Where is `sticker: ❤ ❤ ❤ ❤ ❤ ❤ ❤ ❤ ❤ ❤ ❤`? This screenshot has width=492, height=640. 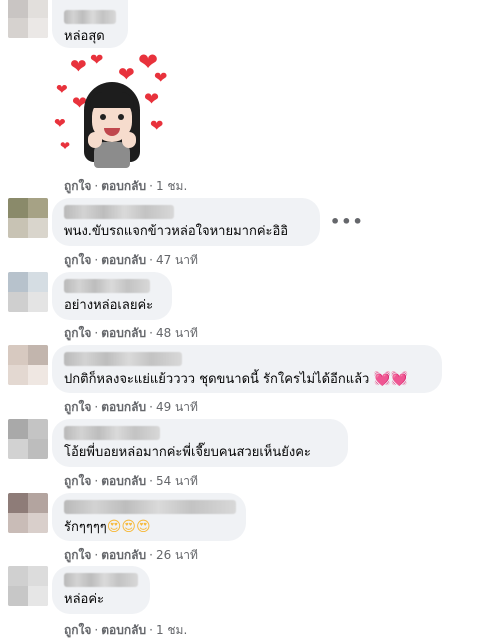
sticker: ❤ ❤ ❤ ❤ ❤ ❤ ❤ ❤ ❤ ❤ ❤ is located at coordinates (112, 110).